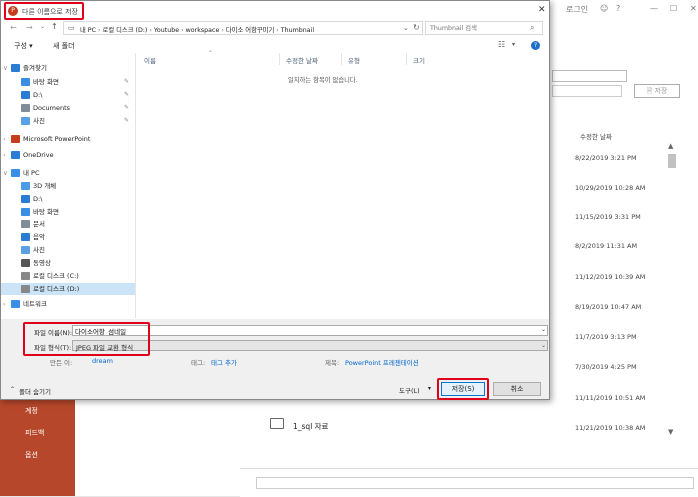  Describe the element at coordinates (68, 155) in the screenshot. I see `tree-item: › OneDrive` at that location.